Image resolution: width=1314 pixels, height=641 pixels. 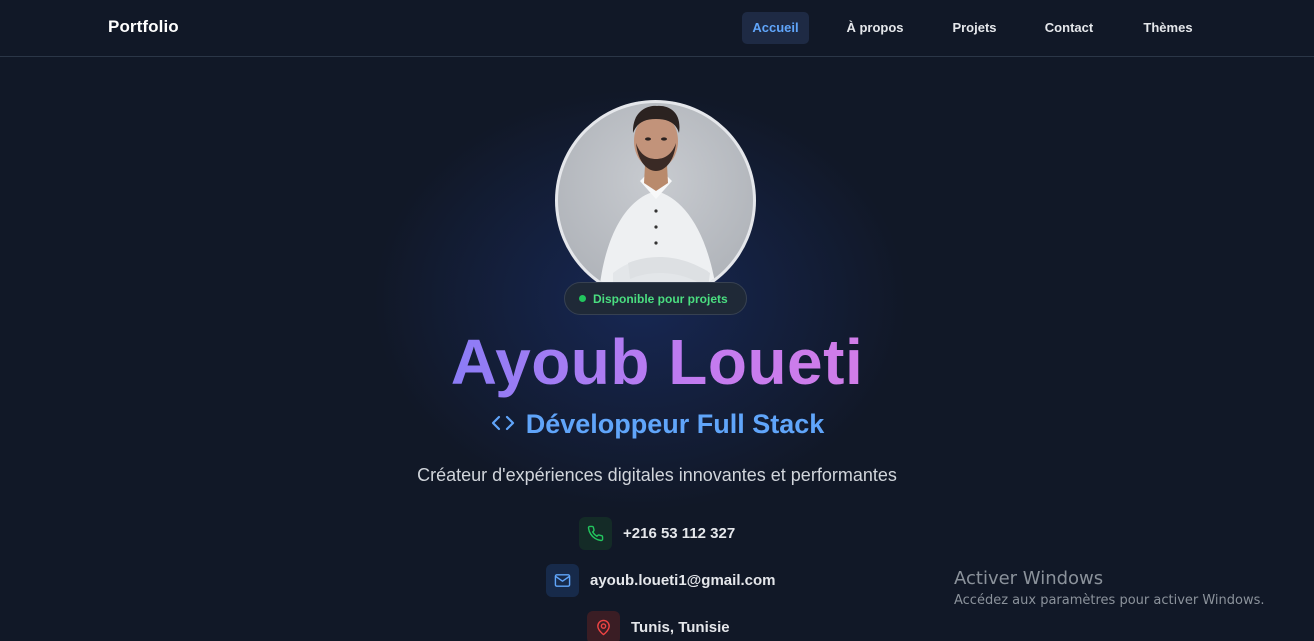 I want to click on hero-role-text: Développeur Full Stack, so click(x=675, y=424).